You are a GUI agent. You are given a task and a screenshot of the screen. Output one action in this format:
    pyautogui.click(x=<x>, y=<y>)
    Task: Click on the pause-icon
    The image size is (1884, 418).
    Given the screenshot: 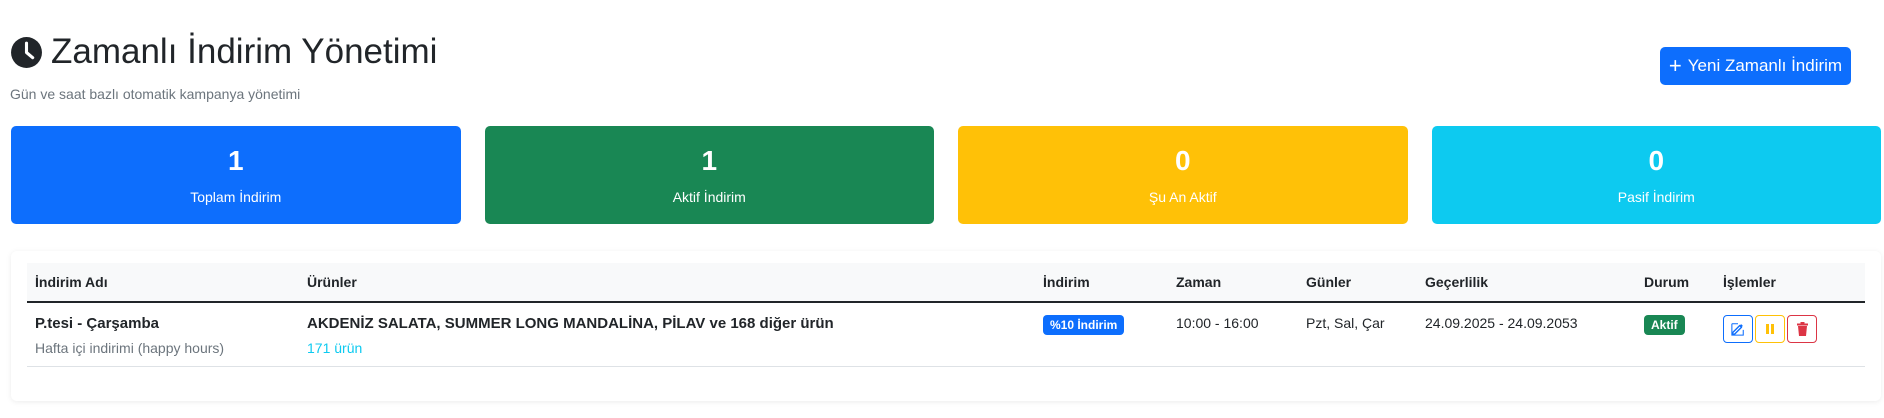 What is the action you would take?
    pyautogui.click(x=1770, y=329)
    